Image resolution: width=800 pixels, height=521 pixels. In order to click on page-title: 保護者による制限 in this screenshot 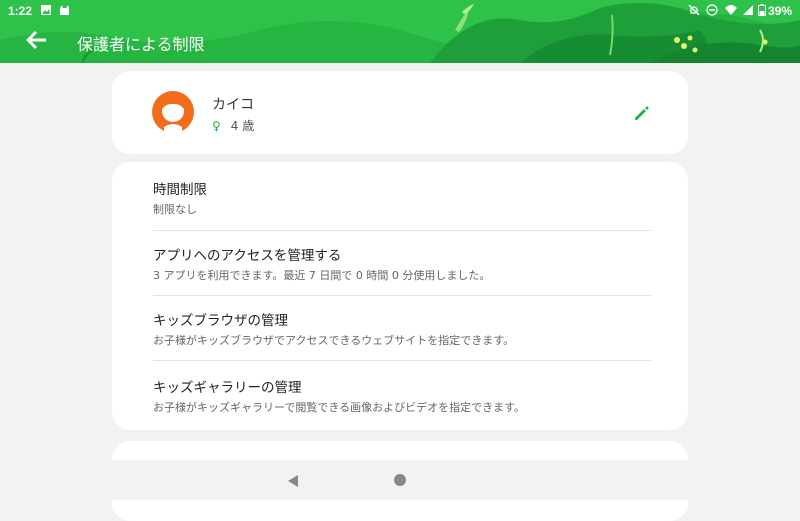, I will do `click(141, 44)`.